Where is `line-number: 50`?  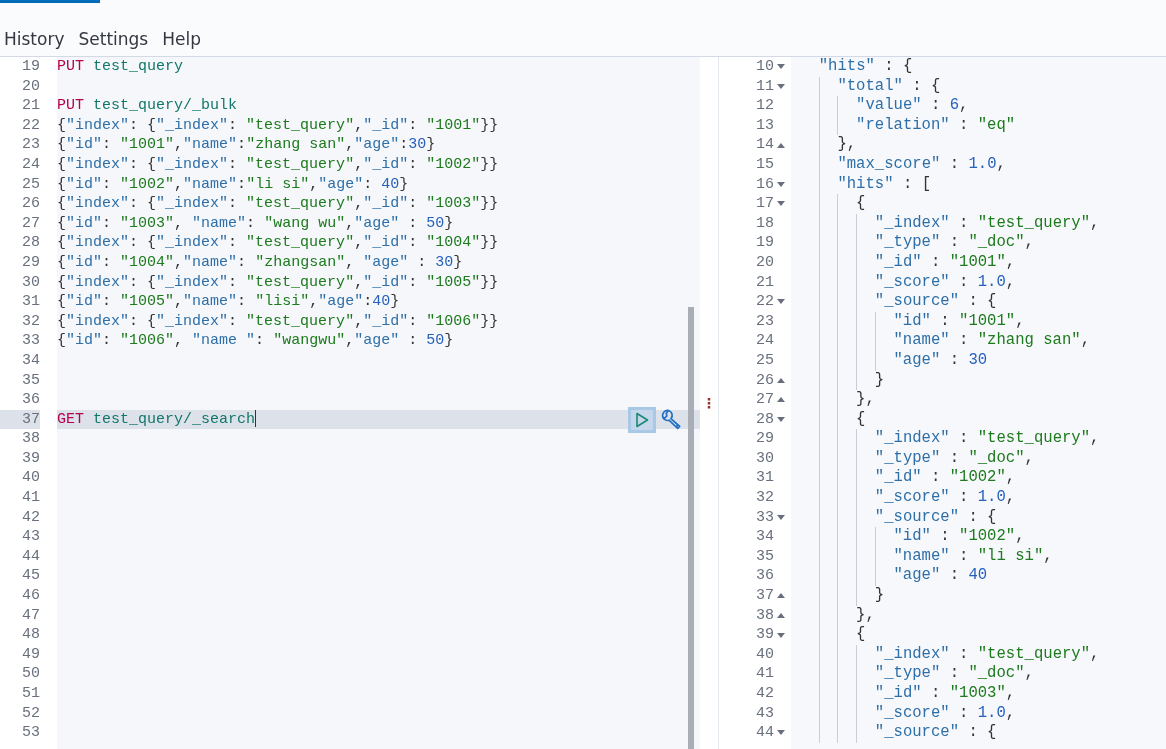
line-number: 50 is located at coordinates (30, 674).